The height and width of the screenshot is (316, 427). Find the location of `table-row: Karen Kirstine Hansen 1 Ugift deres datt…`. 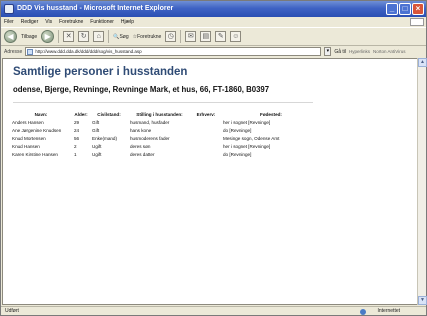

table-row: Karen Kirstine Hansen 1 Ugift deres datt… is located at coordinates (165, 155).